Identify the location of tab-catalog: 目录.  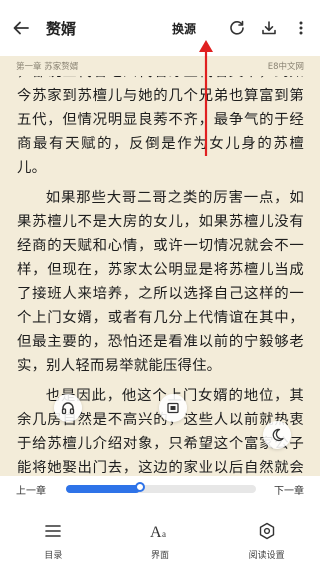
(53, 542).